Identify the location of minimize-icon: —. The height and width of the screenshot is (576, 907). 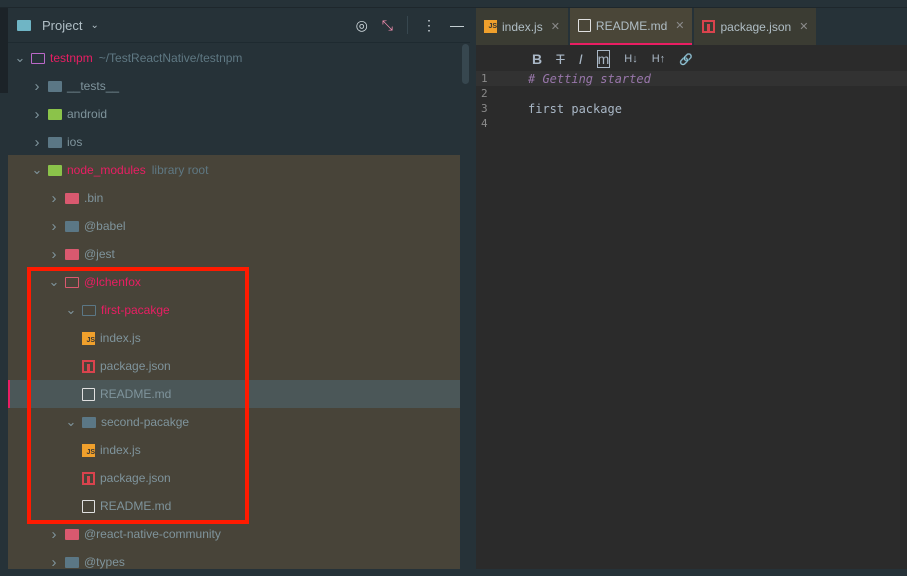
(457, 25).